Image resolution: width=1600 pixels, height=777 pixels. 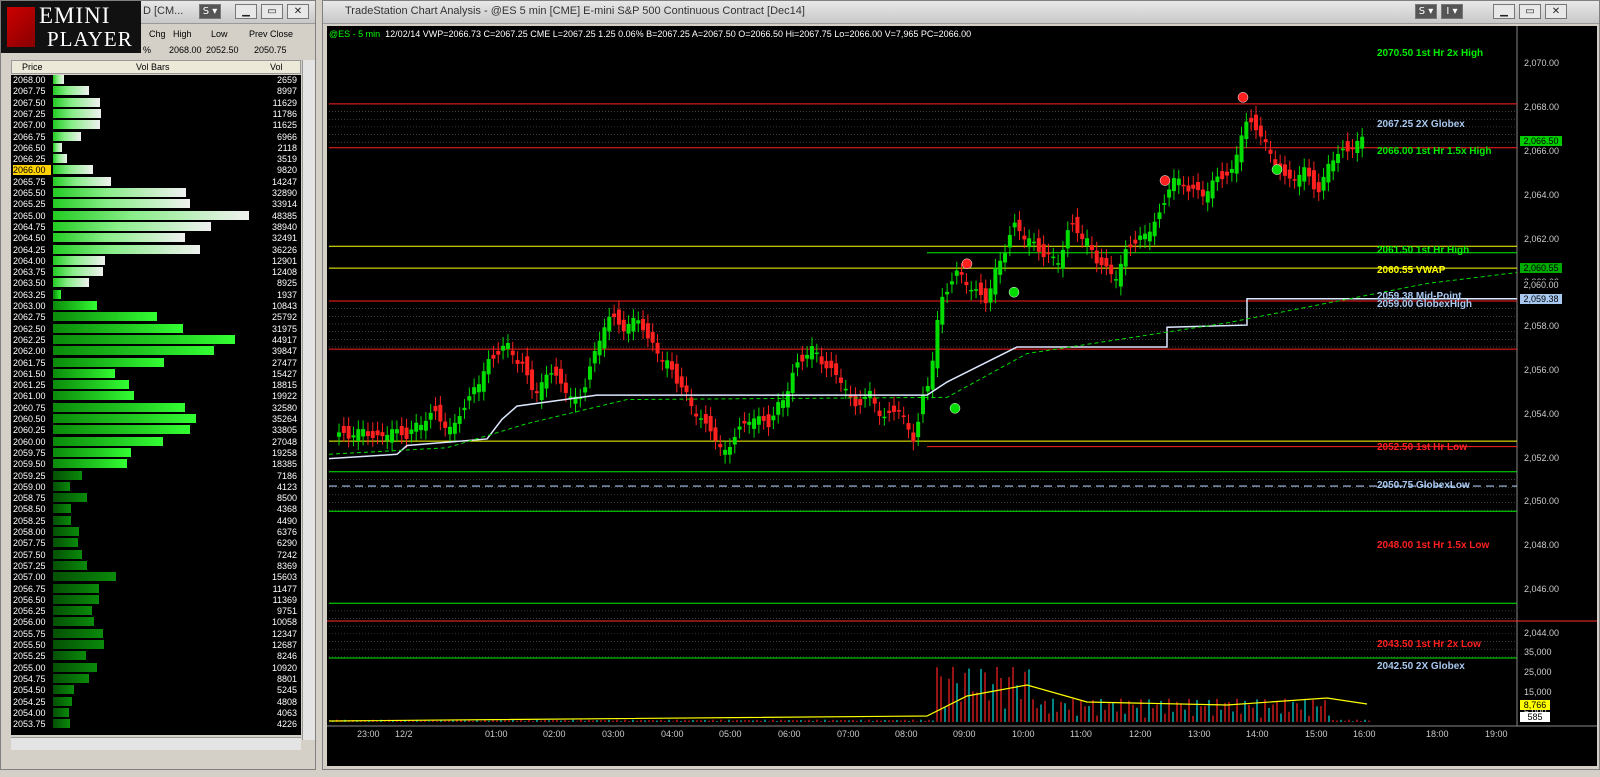 What do you see at coordinates (156, 317) in the screenshot?
I see `table-row: 2062.75 25792` at bounding box center [156, 317].